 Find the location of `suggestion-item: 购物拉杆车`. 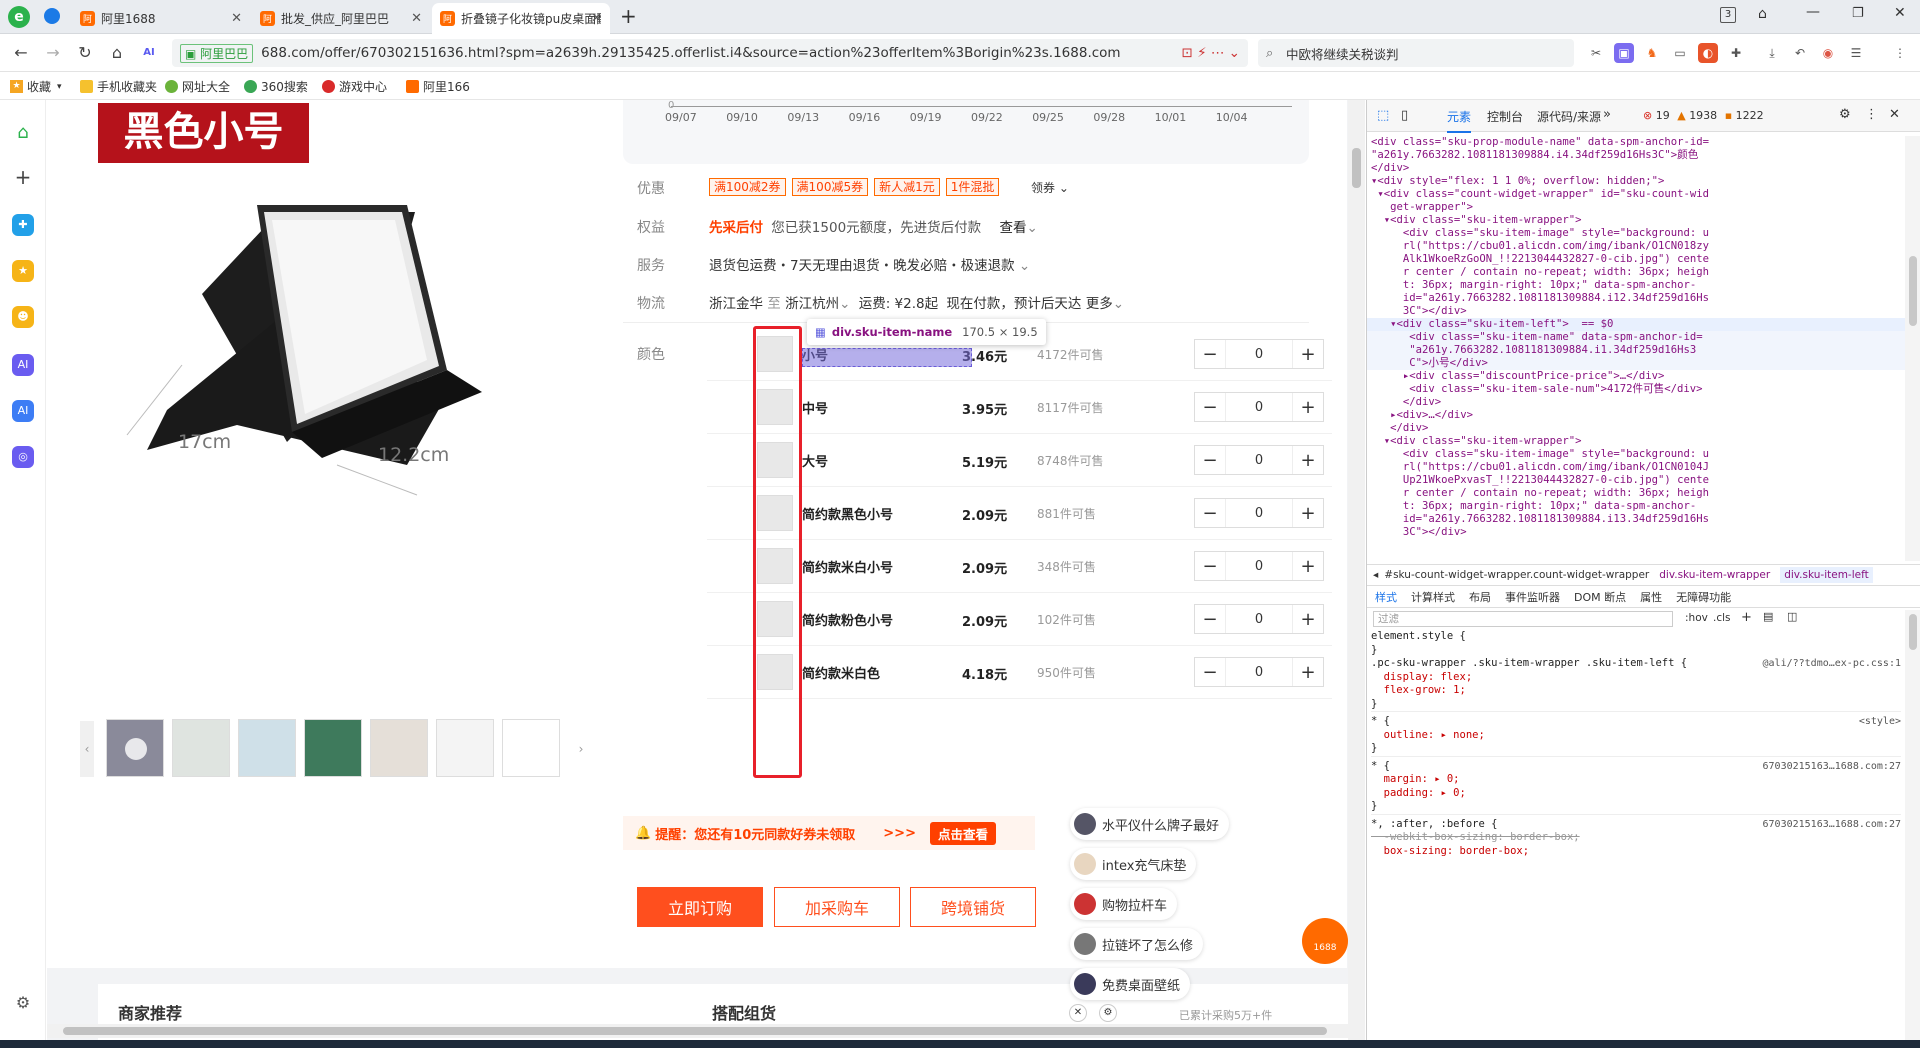

suggestion-item: 购物拉杆车 is located at coordinates (1124, 904).